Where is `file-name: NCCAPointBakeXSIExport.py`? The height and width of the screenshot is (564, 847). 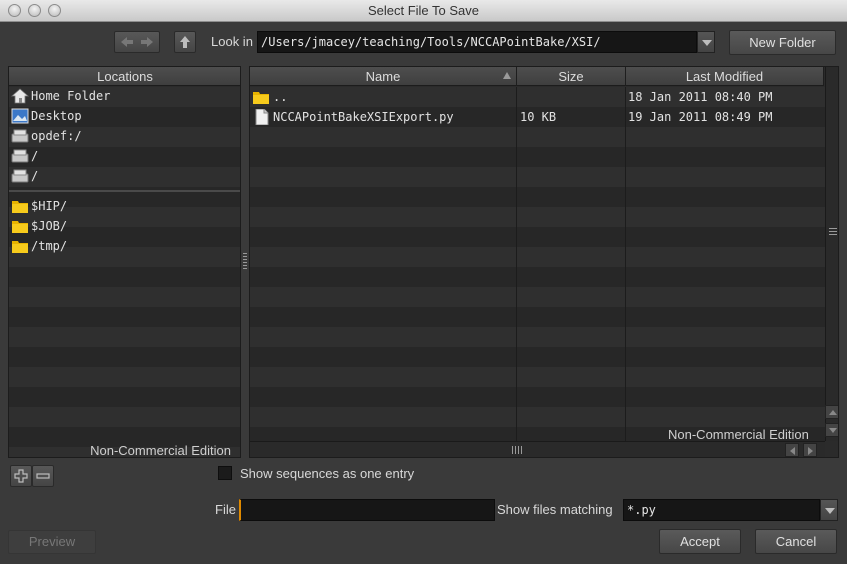
file-name: NCCAPointBakeXSIExport.py is located at coordinates (363, 117).